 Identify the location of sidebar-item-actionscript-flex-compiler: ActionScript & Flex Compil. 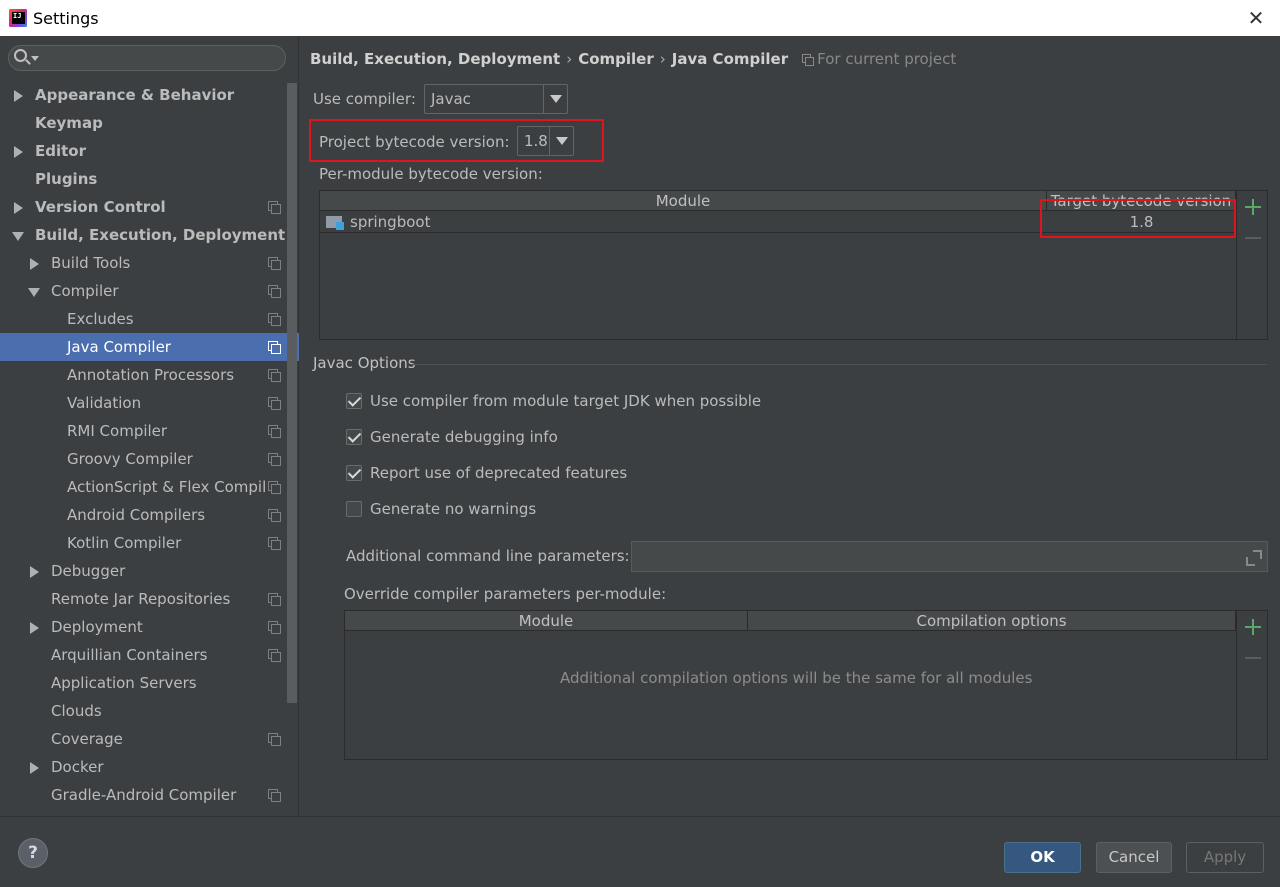
(149, 487).